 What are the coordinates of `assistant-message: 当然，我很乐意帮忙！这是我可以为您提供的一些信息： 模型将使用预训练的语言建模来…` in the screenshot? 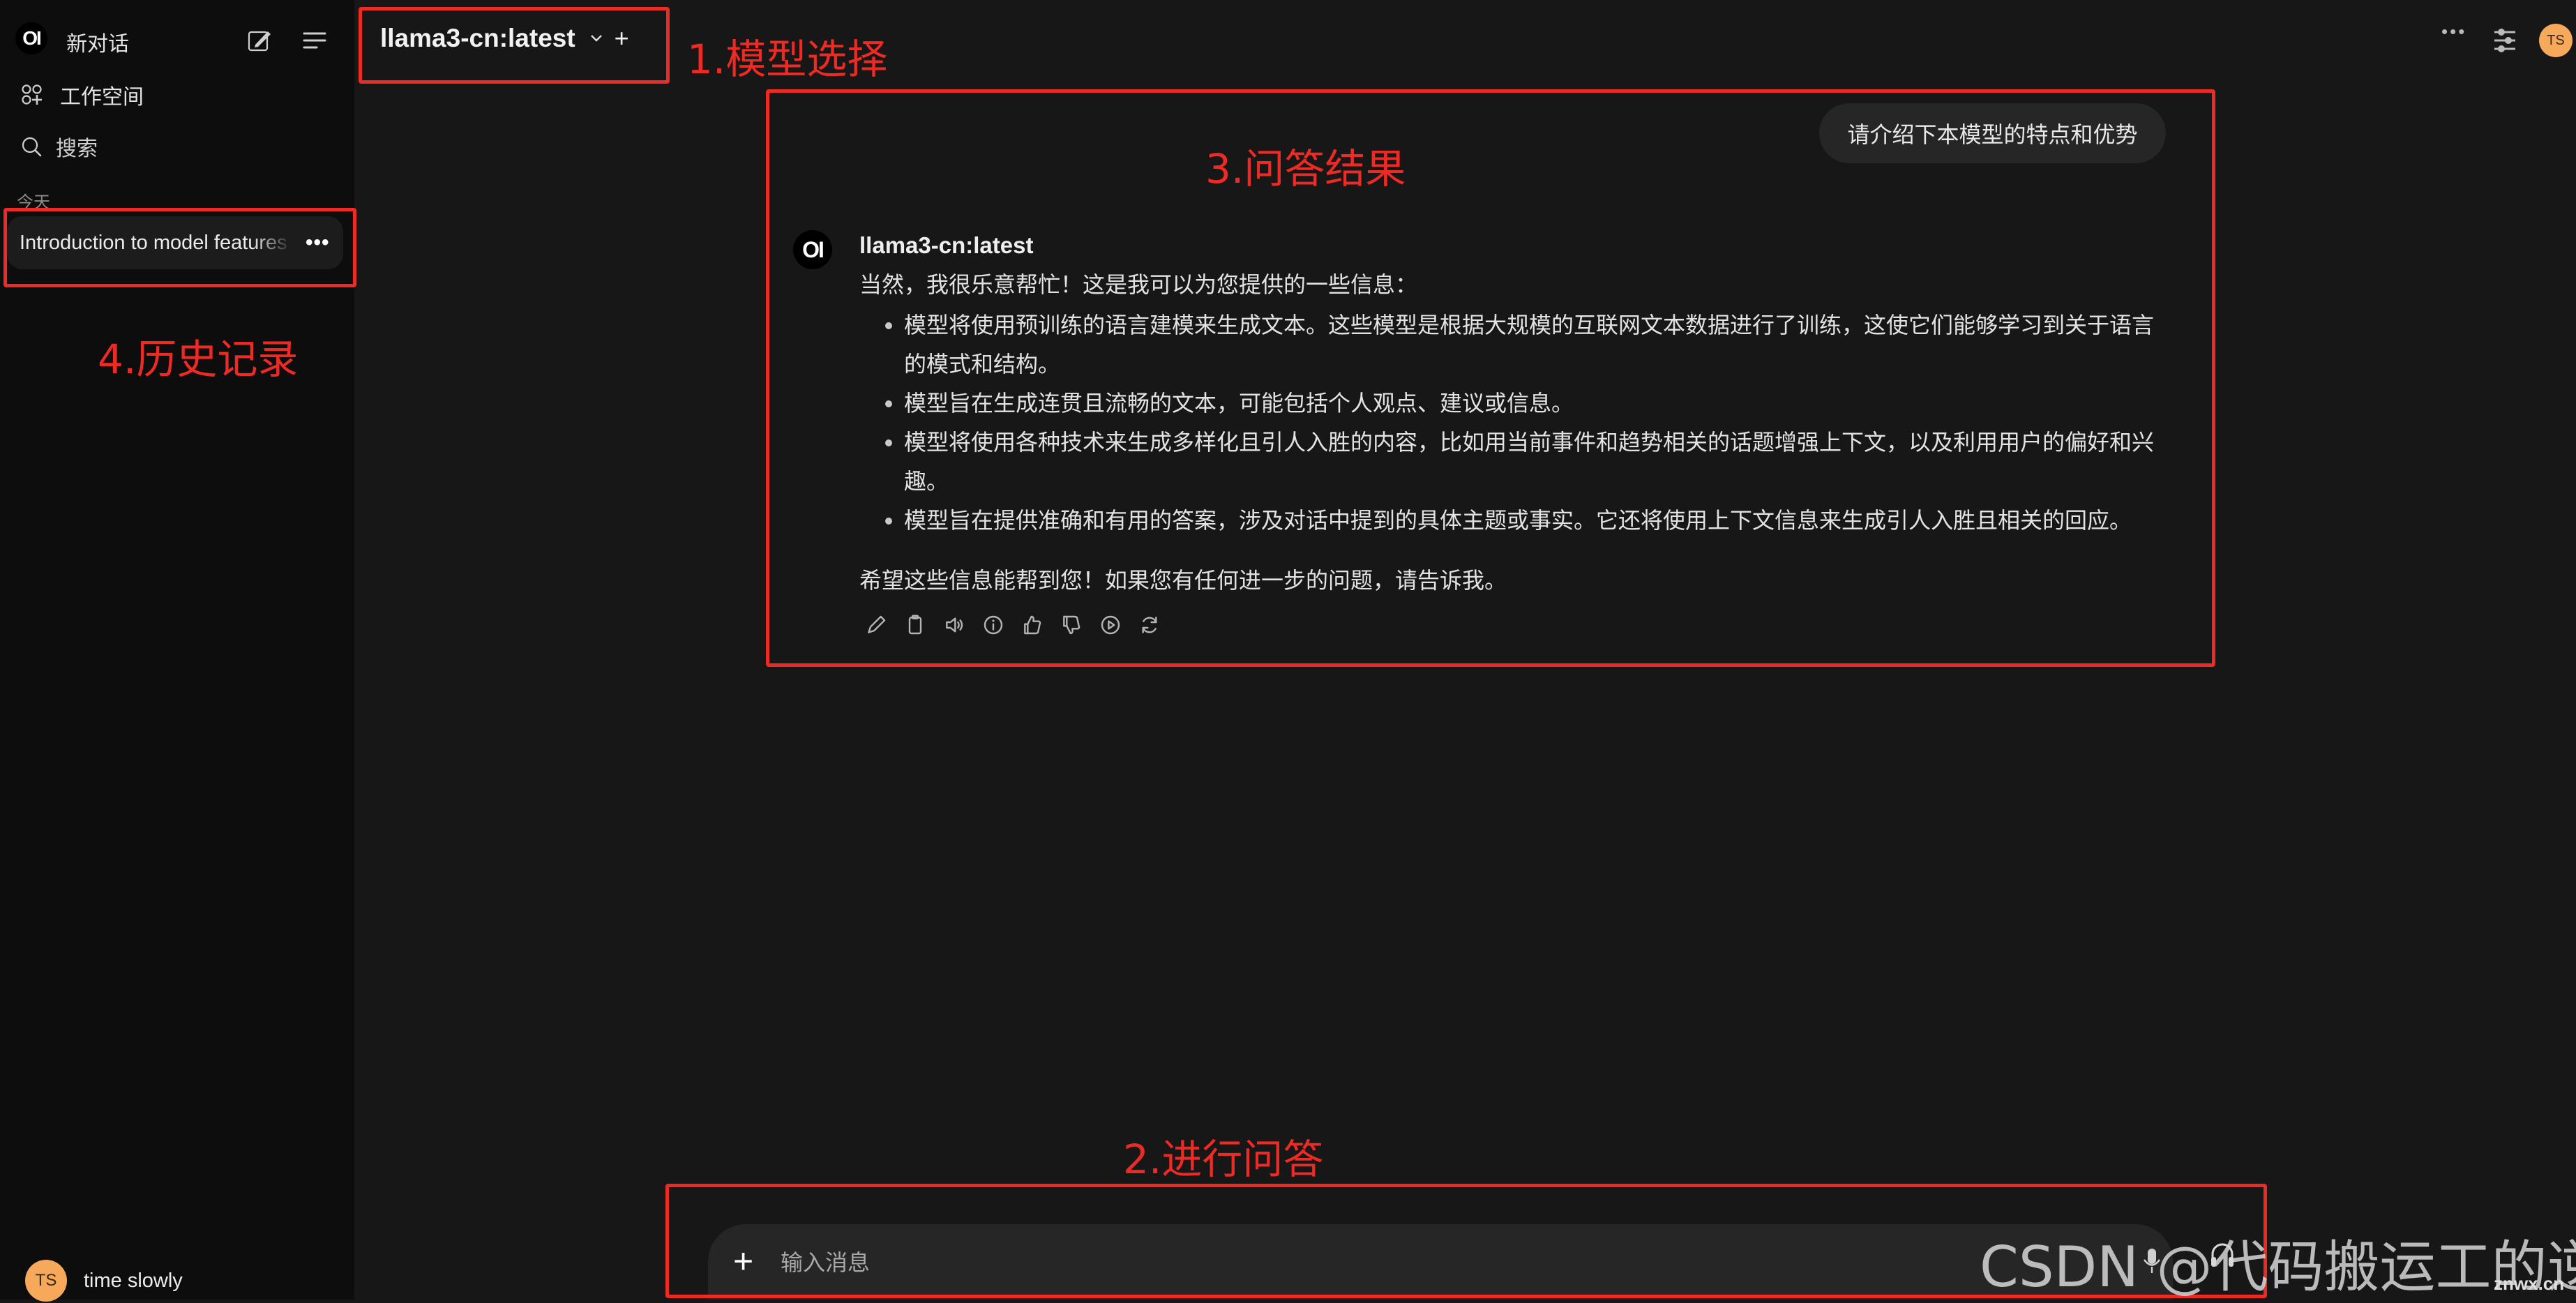 It's located at (1515, 433).